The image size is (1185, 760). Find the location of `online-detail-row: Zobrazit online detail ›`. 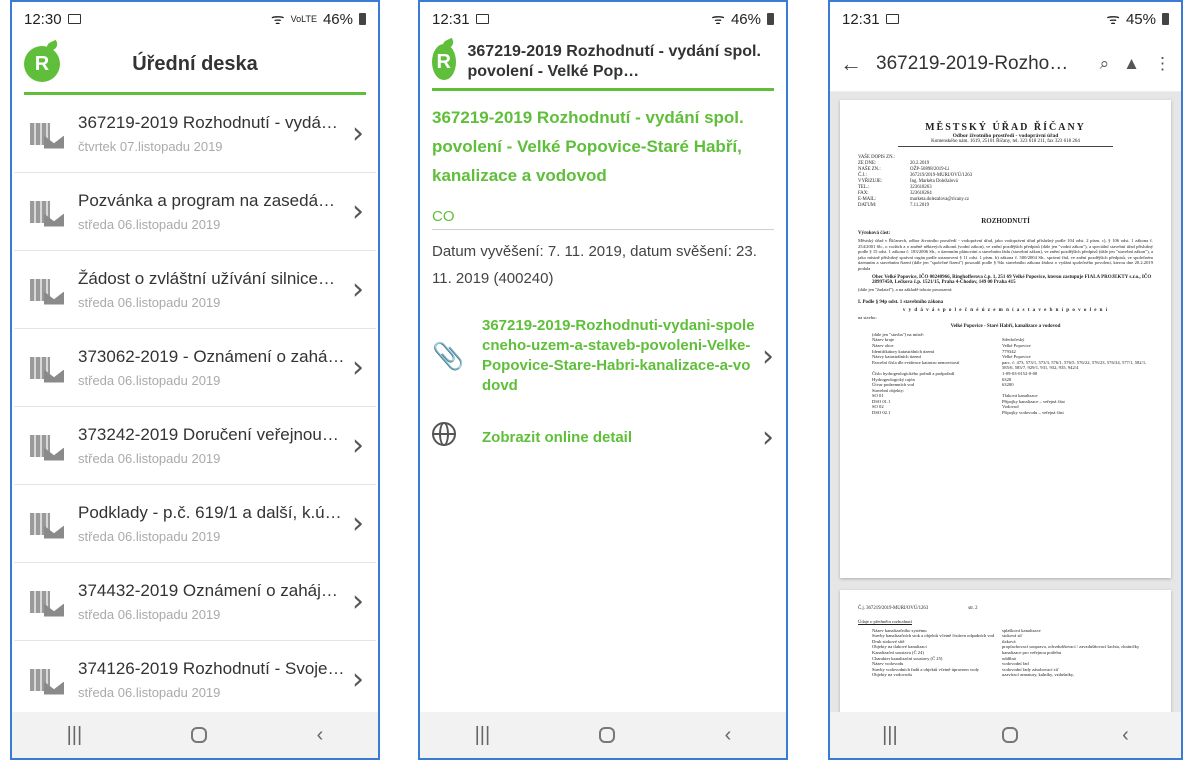

online-detail-row: Zobrazit online detail › is located at coordinates (603, 437).